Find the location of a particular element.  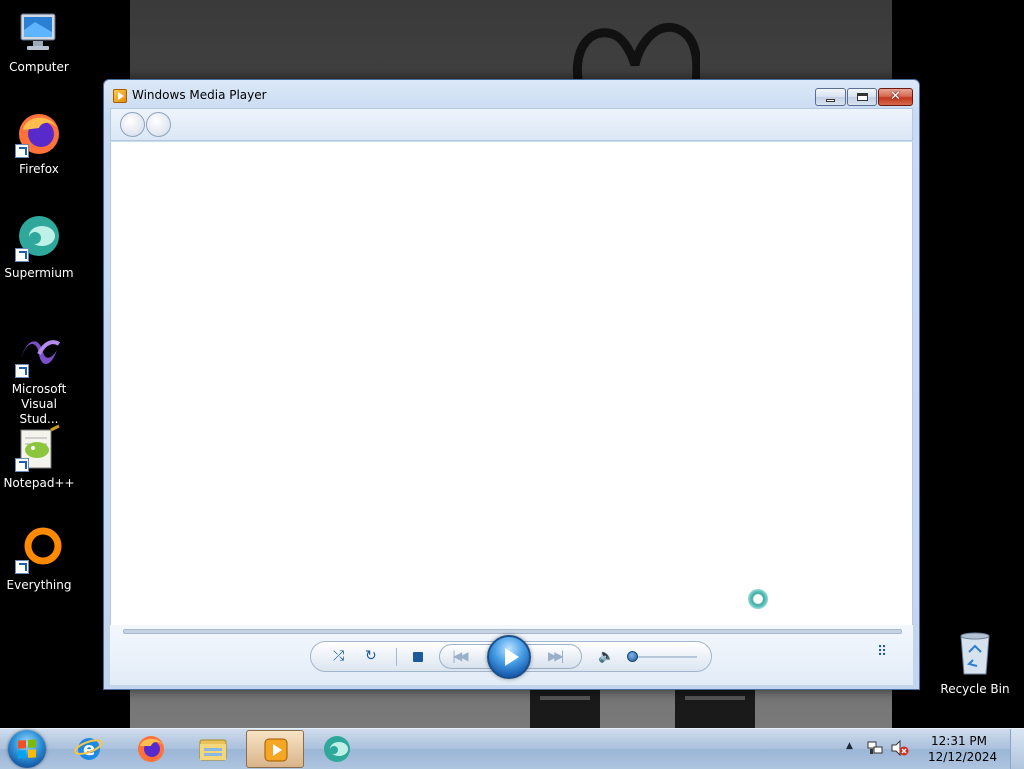

transport-bar: ⤮ ↻ |◀◀ ▶▶| 🔈 is located at coordinates (511, 657).